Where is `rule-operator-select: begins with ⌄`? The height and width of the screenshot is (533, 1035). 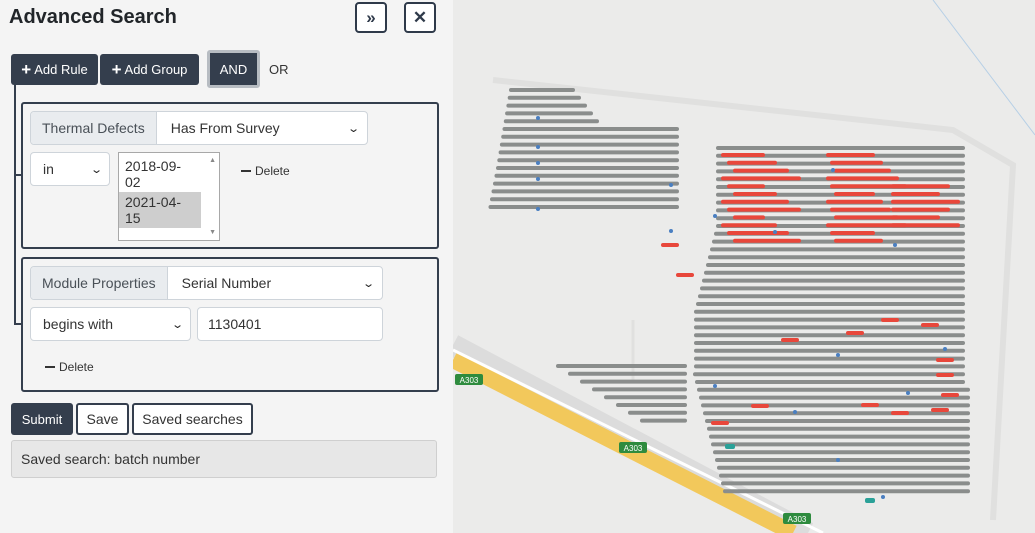
rule-operator-select: begins with ⌄ is located at coordinates (110, 324).